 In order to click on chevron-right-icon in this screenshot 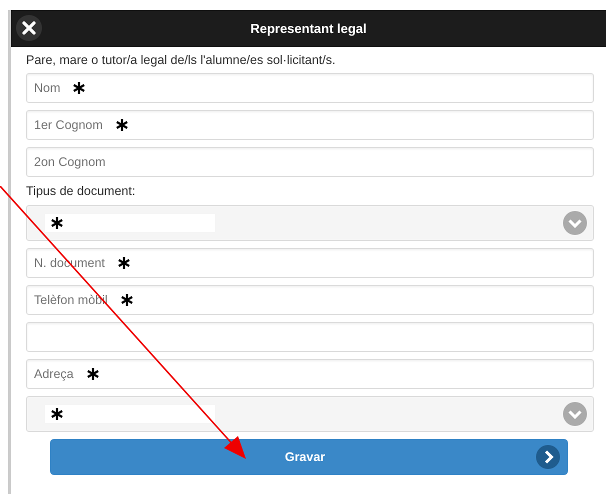, I will do `click(548, 457)`.